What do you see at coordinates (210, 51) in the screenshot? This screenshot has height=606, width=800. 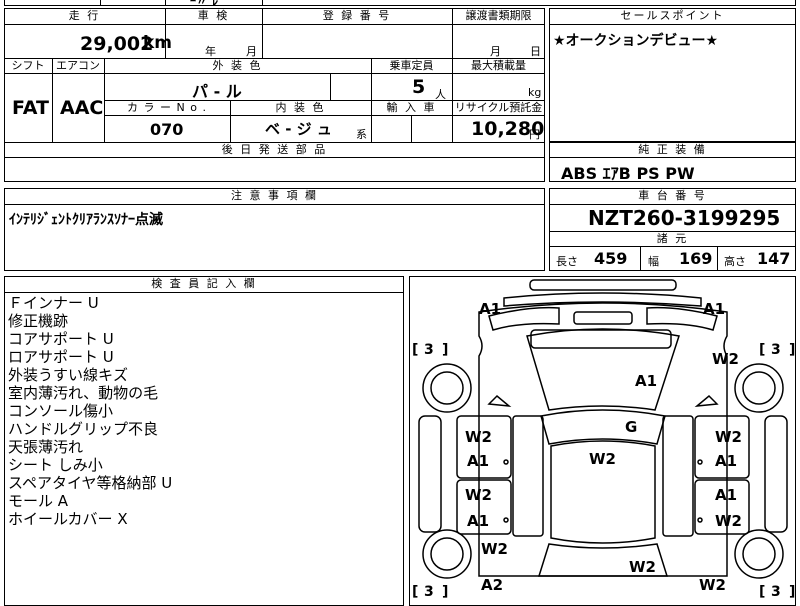 I see `inspection-year-label: 年` at bounding box center [210, 51].